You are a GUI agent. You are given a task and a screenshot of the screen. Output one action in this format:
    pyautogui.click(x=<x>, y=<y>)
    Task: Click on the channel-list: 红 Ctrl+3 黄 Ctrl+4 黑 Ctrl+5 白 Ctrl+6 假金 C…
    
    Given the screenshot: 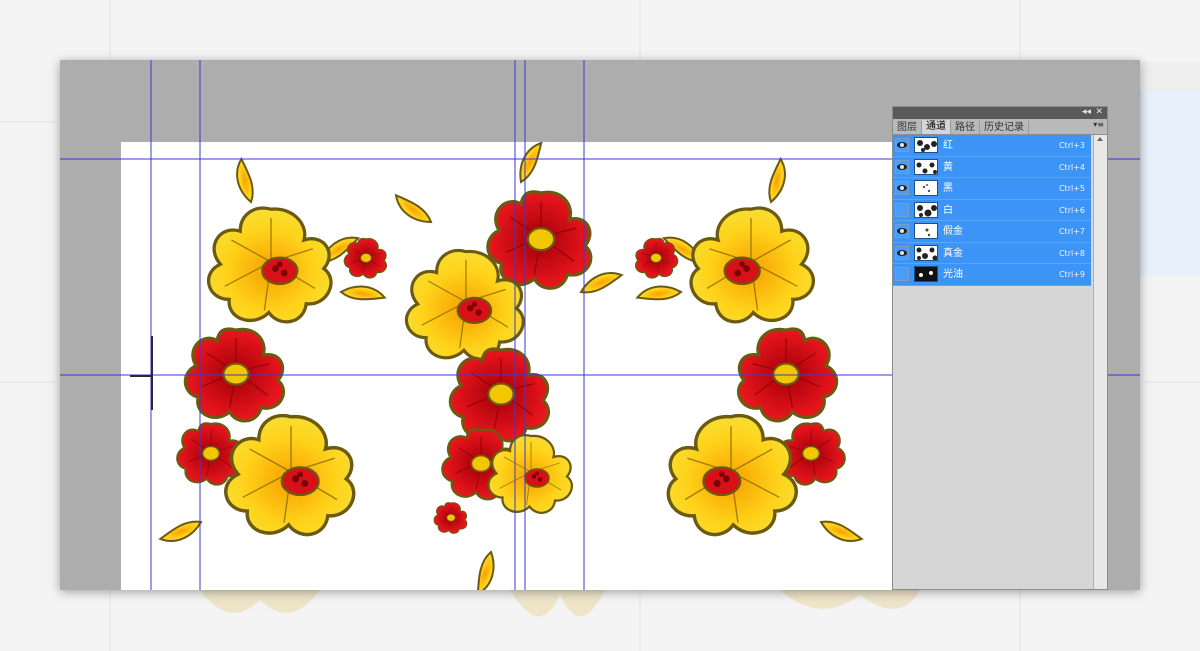 What is the action you would take?
    pyautogui.click(x=992, y=210)
    